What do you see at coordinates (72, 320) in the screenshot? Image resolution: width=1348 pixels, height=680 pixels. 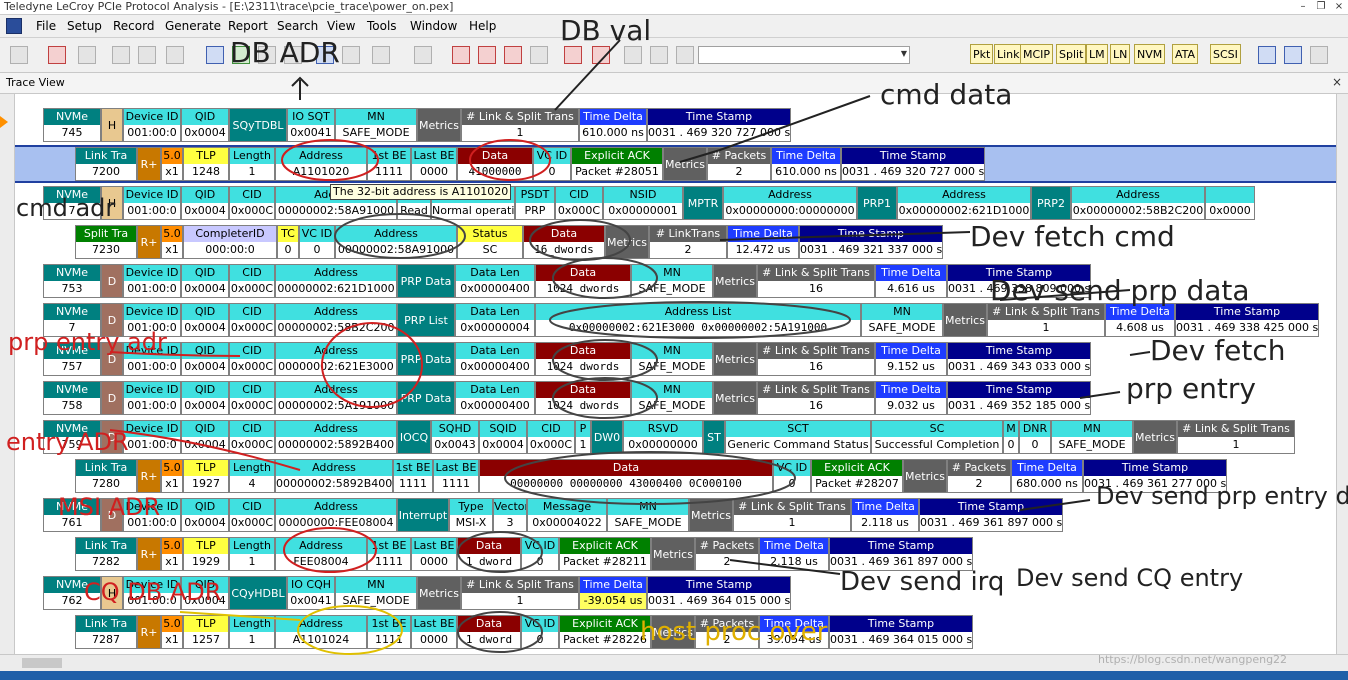 I see `packet-field: NVMe 7` at bounding box center [72, 320].